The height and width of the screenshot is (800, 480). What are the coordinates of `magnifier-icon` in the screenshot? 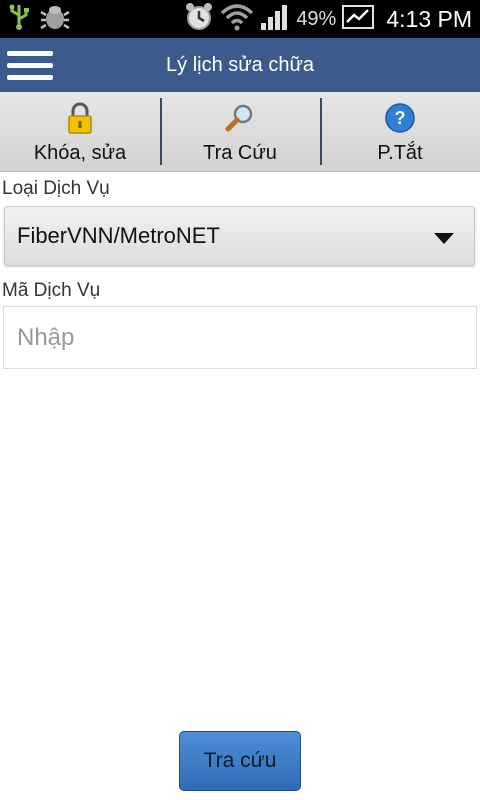 It's located at (239, 118).